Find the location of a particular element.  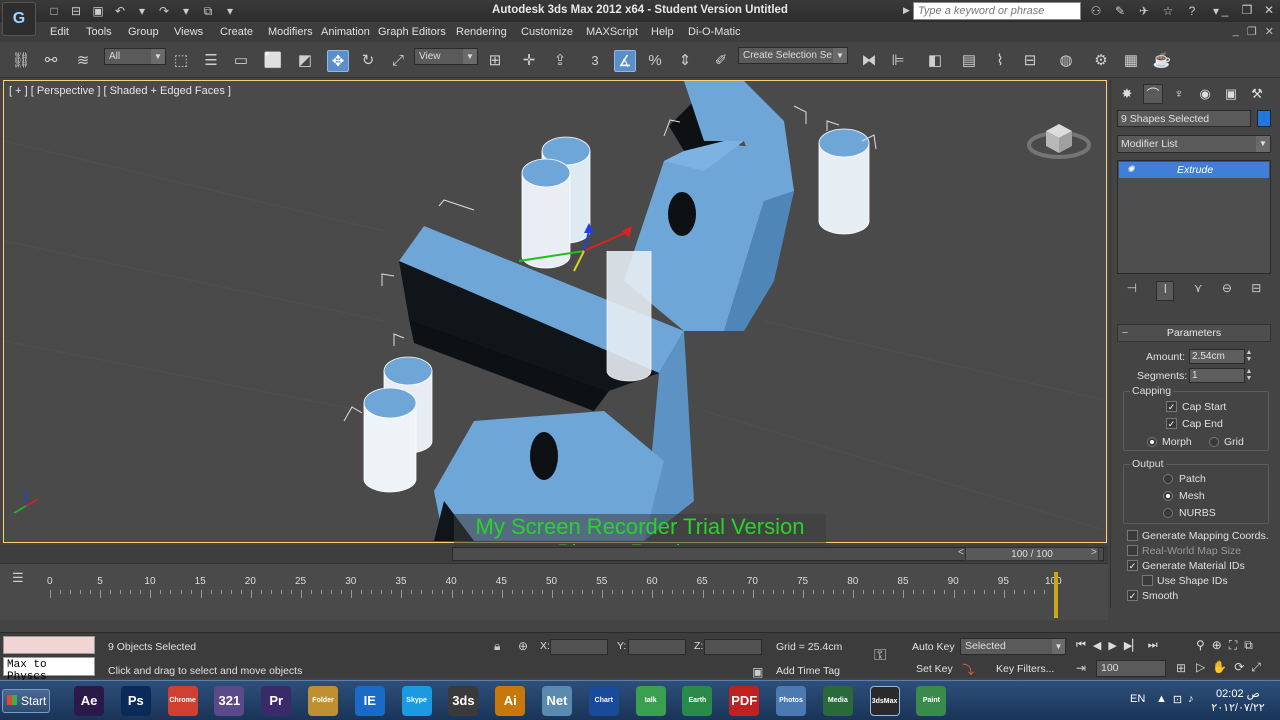

amount-spinner-arrows-icon: ▲ ▼ is located at coordinates (1249, 356).